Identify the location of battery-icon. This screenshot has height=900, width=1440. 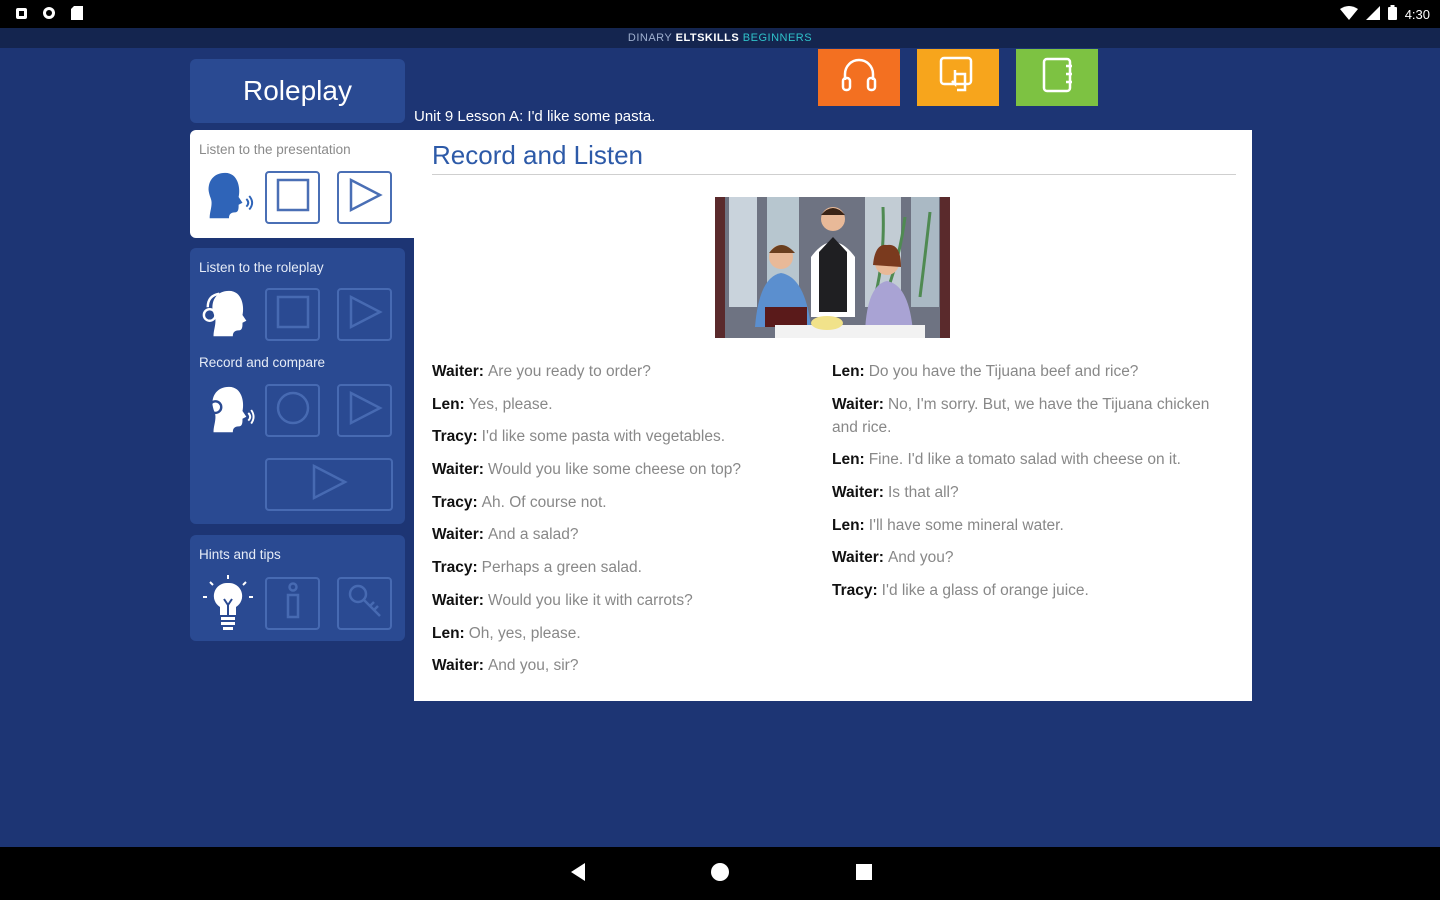
(1392, 14).